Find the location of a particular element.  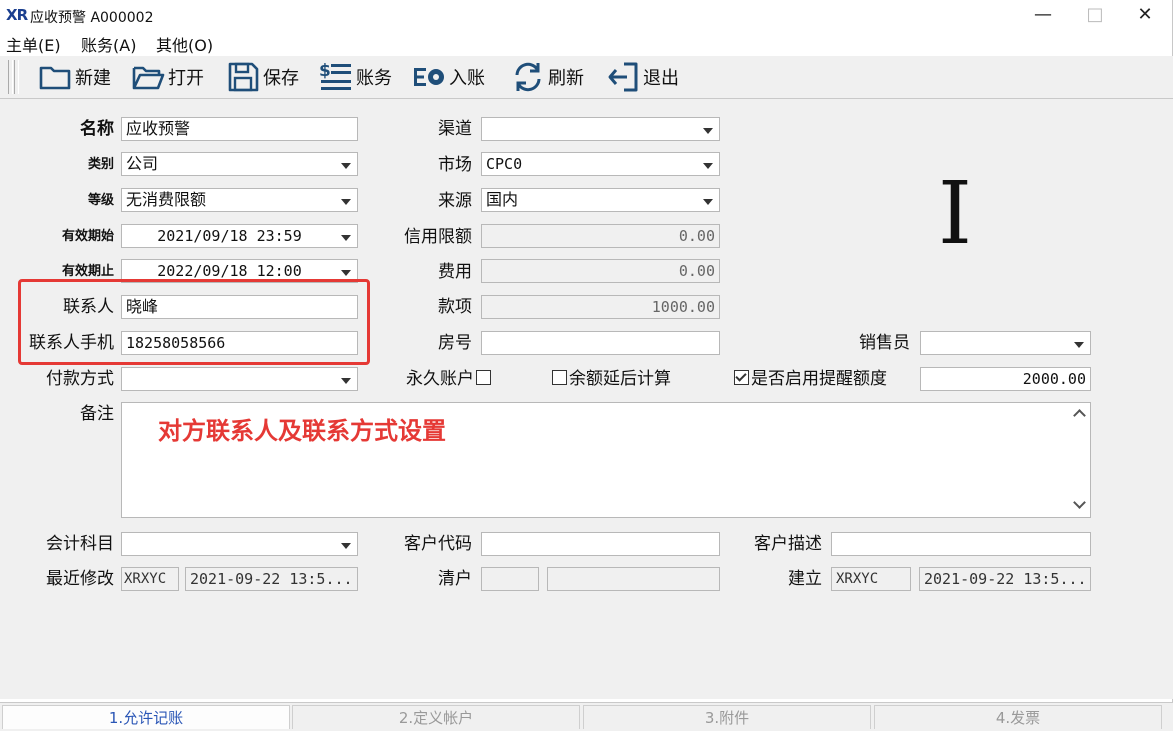

permanent-checkbox: 永久账户 is located at coordinates (449, 379).